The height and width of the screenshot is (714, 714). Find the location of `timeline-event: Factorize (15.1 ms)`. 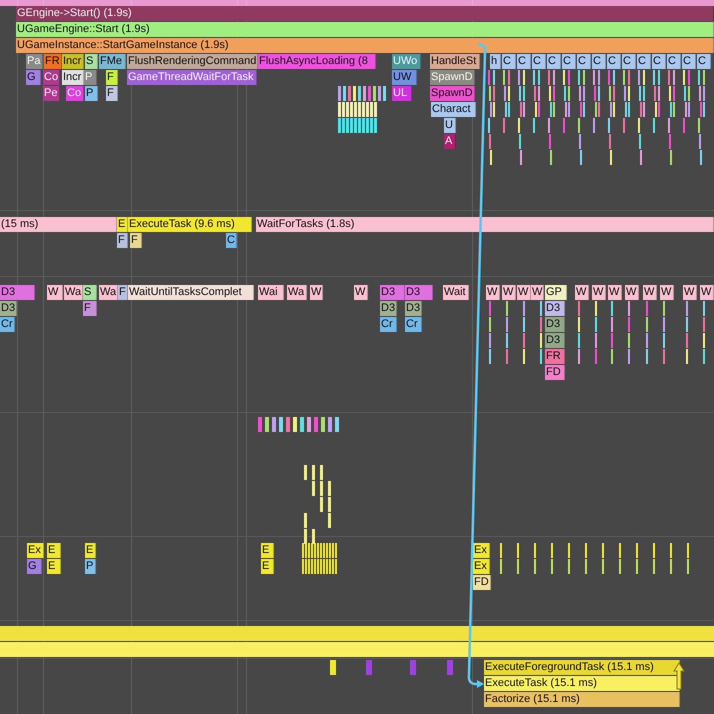

timeline-event: Factorize (15.1 ms) is located at coordinates (582, 699).